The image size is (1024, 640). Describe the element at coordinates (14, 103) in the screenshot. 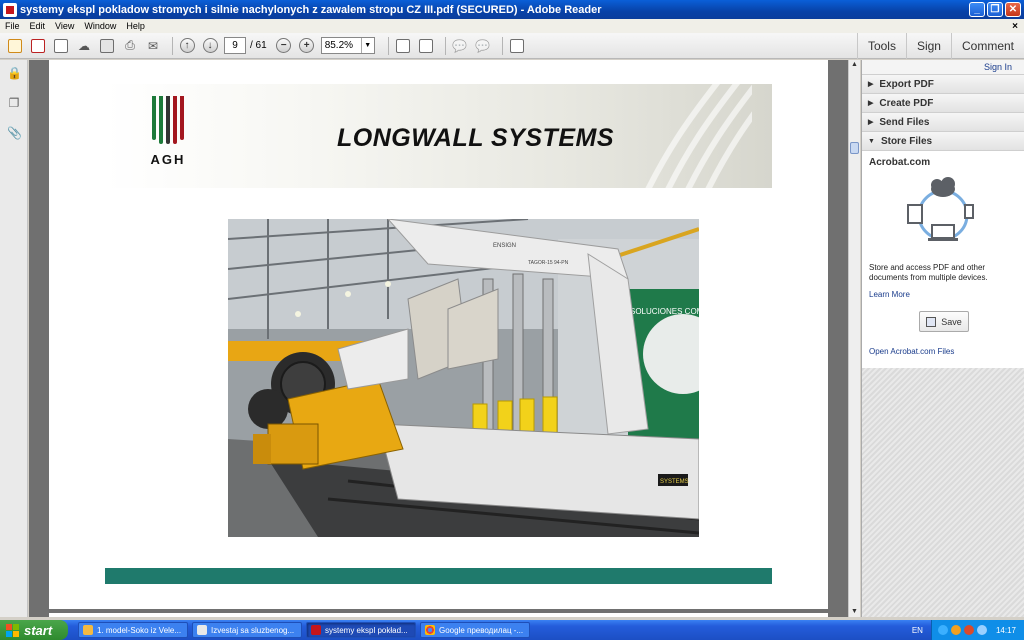

I see `page-thumbnails-icon: ❐` at that location.